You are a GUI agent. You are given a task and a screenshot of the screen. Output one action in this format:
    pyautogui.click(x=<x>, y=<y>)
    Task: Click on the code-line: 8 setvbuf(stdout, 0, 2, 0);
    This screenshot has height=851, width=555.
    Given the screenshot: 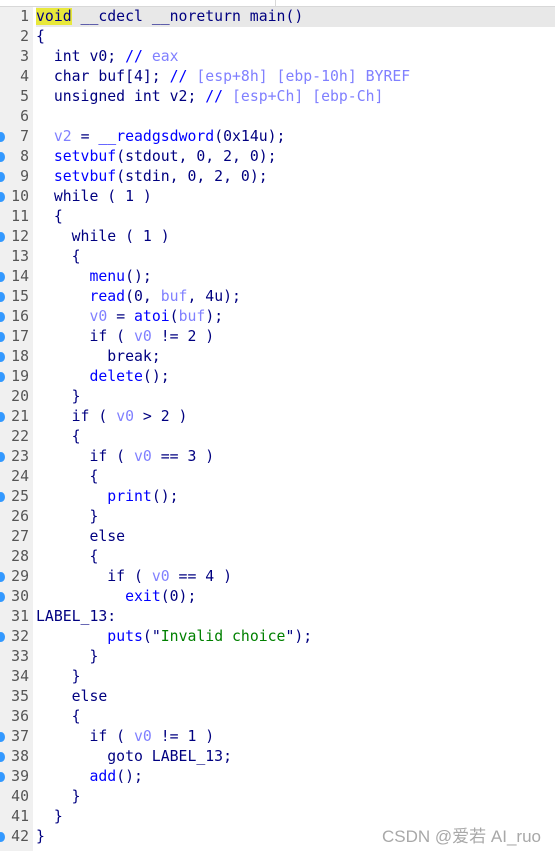 What is the action you would take?
    pyautogui.click(x=277, y=157)
    